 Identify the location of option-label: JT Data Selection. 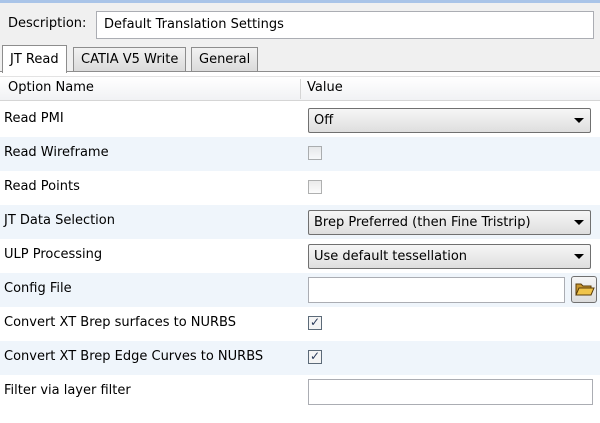
(59, 220).